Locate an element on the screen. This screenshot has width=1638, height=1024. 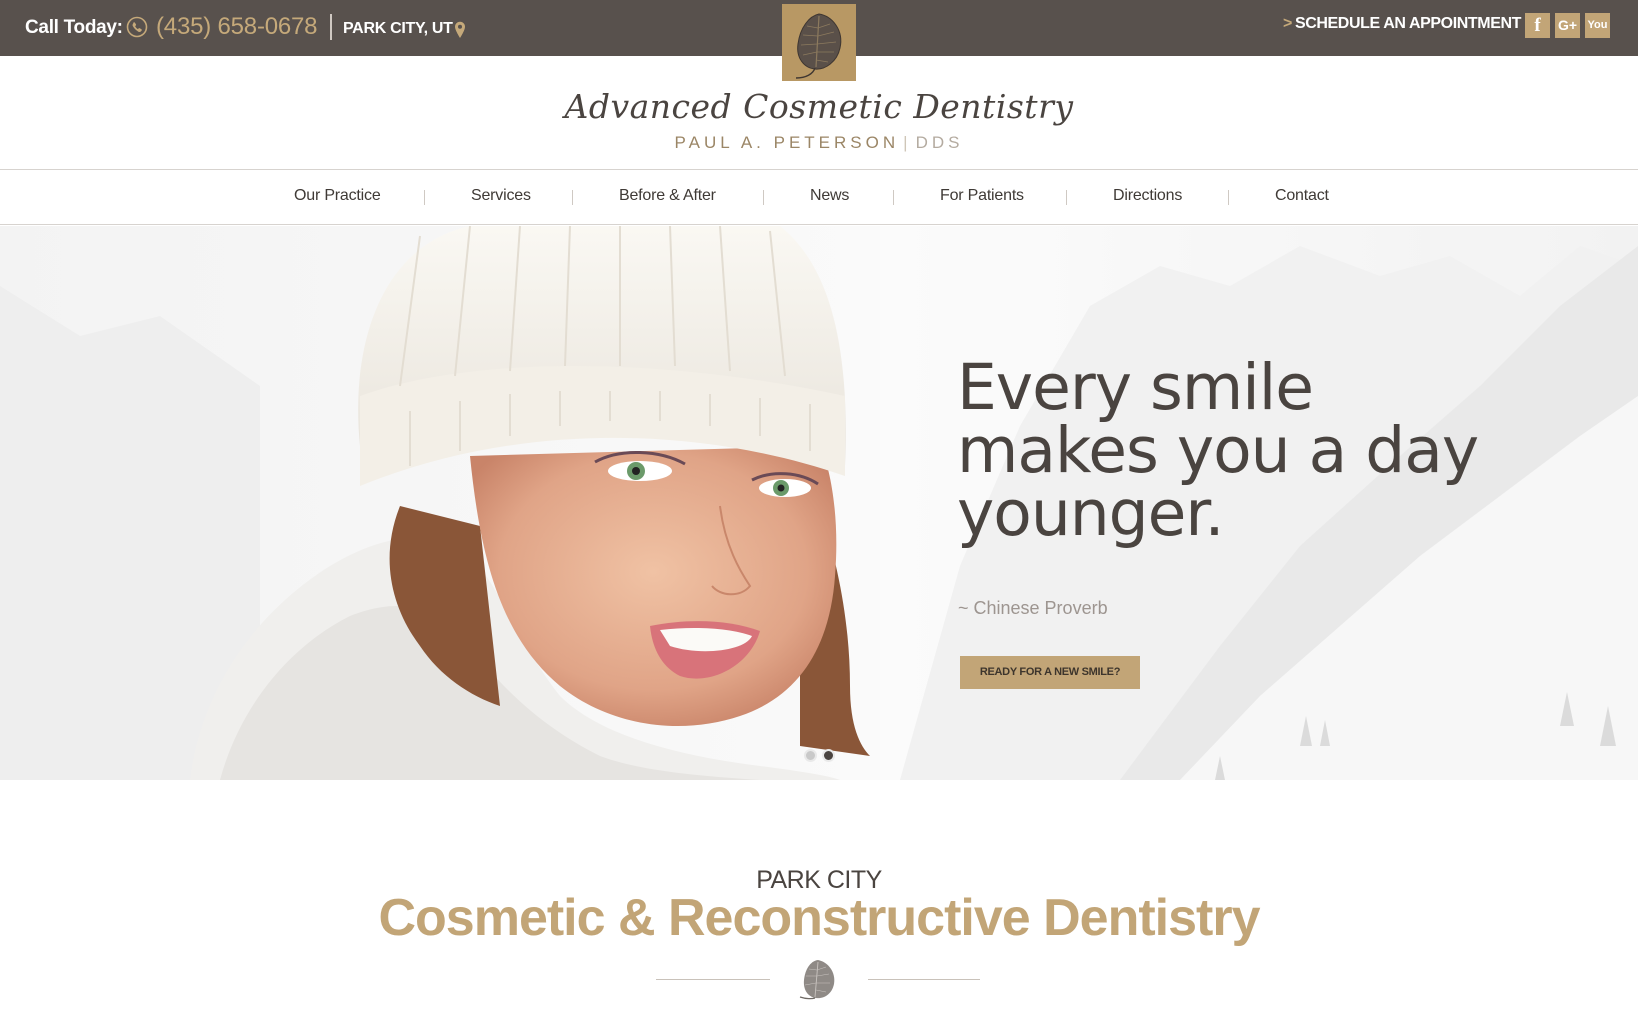
schedule-appointment-link: > SCHEDULE AN APPOINTMENT is located at coordinates (1402, 24).